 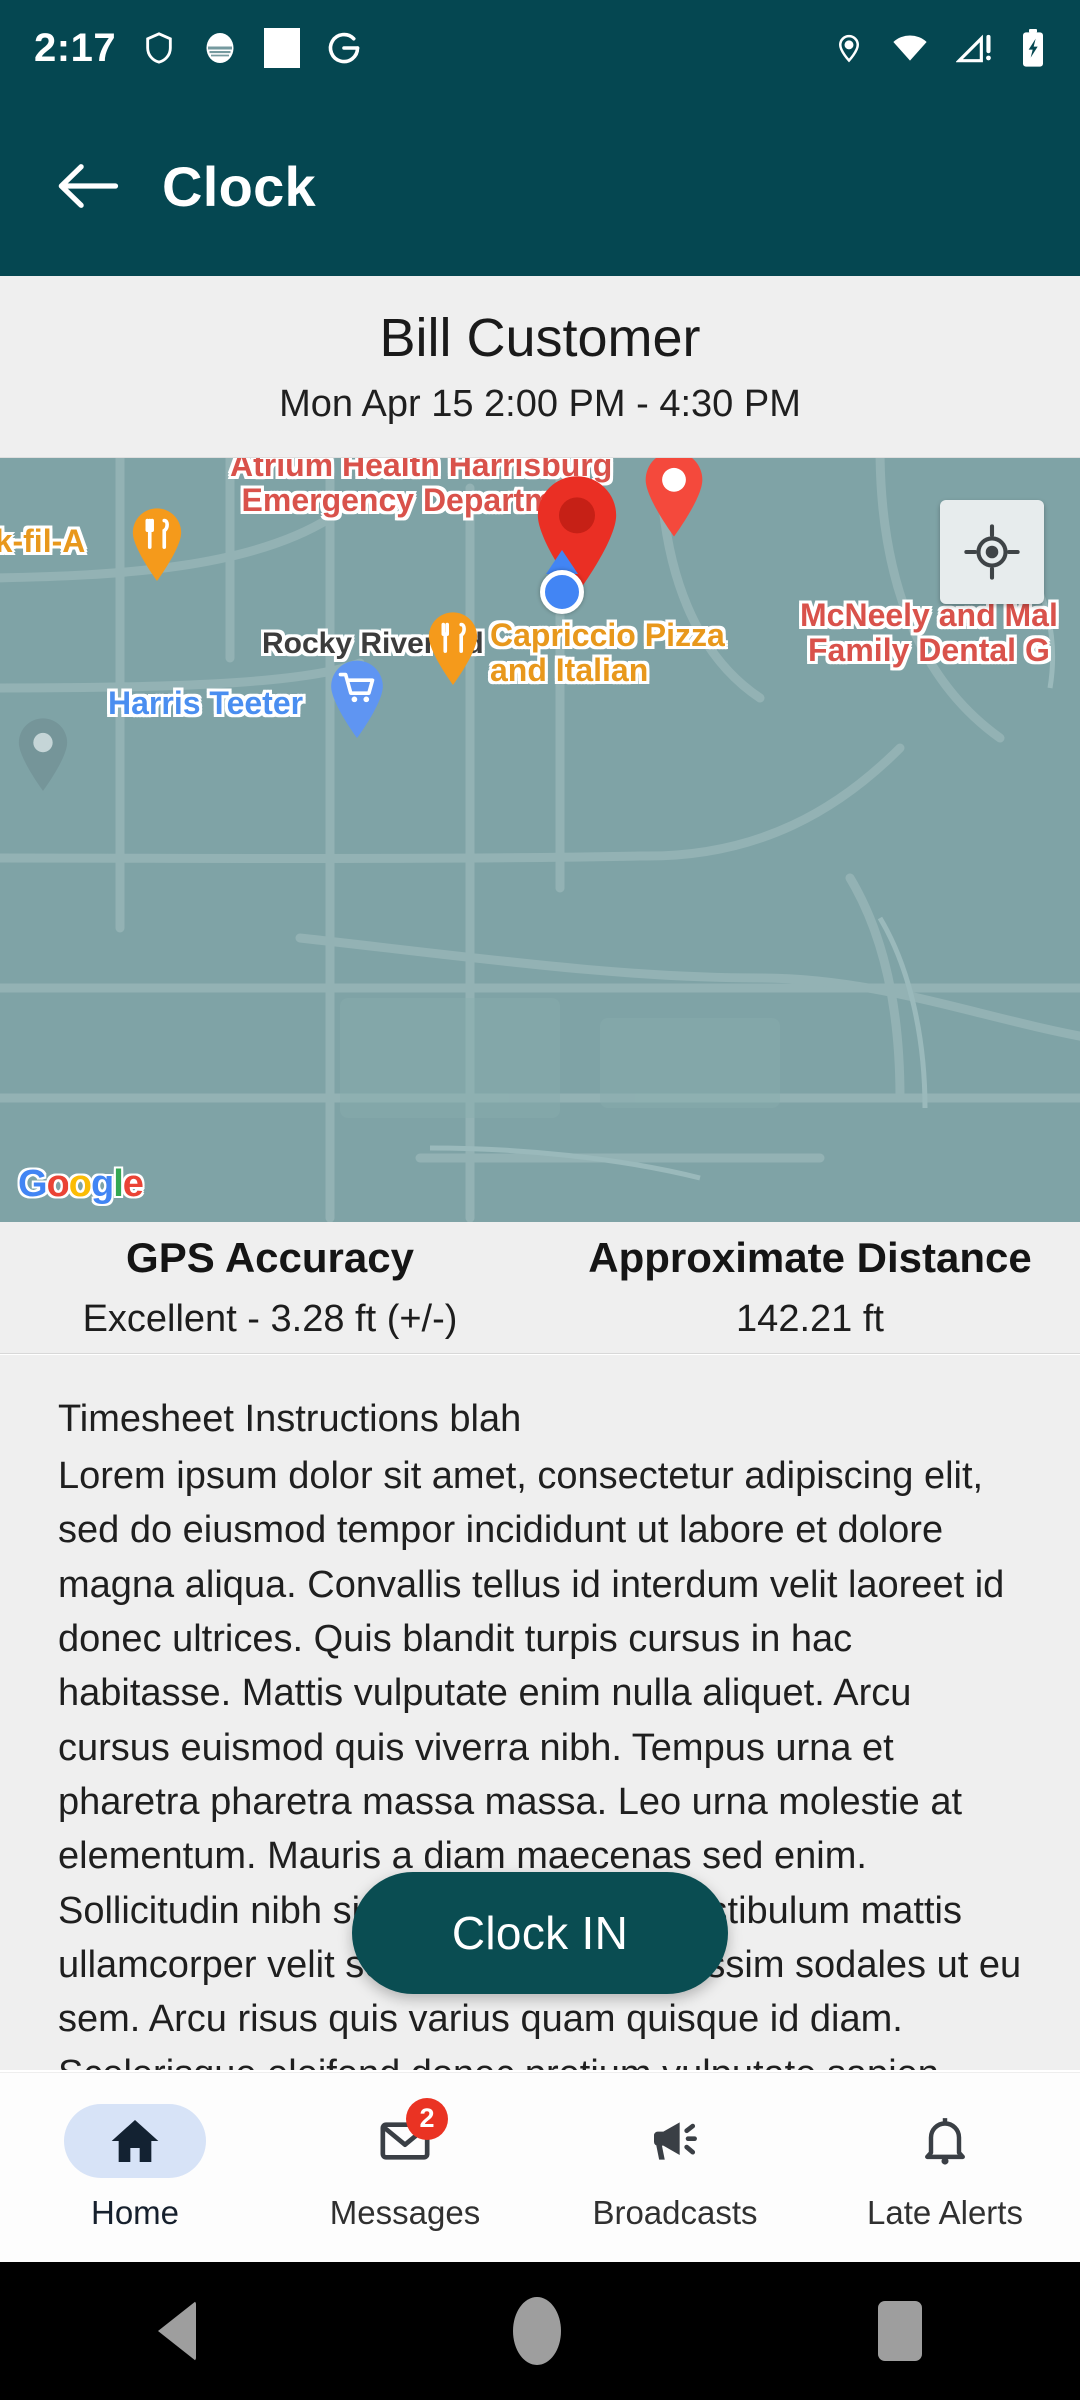 What do you see at coordinates (540, 404) in the screenshot?
I see `appointment-time: Mon Apr 15 2:00 PM - 4:30 PM` at bounding box center [540, 404].